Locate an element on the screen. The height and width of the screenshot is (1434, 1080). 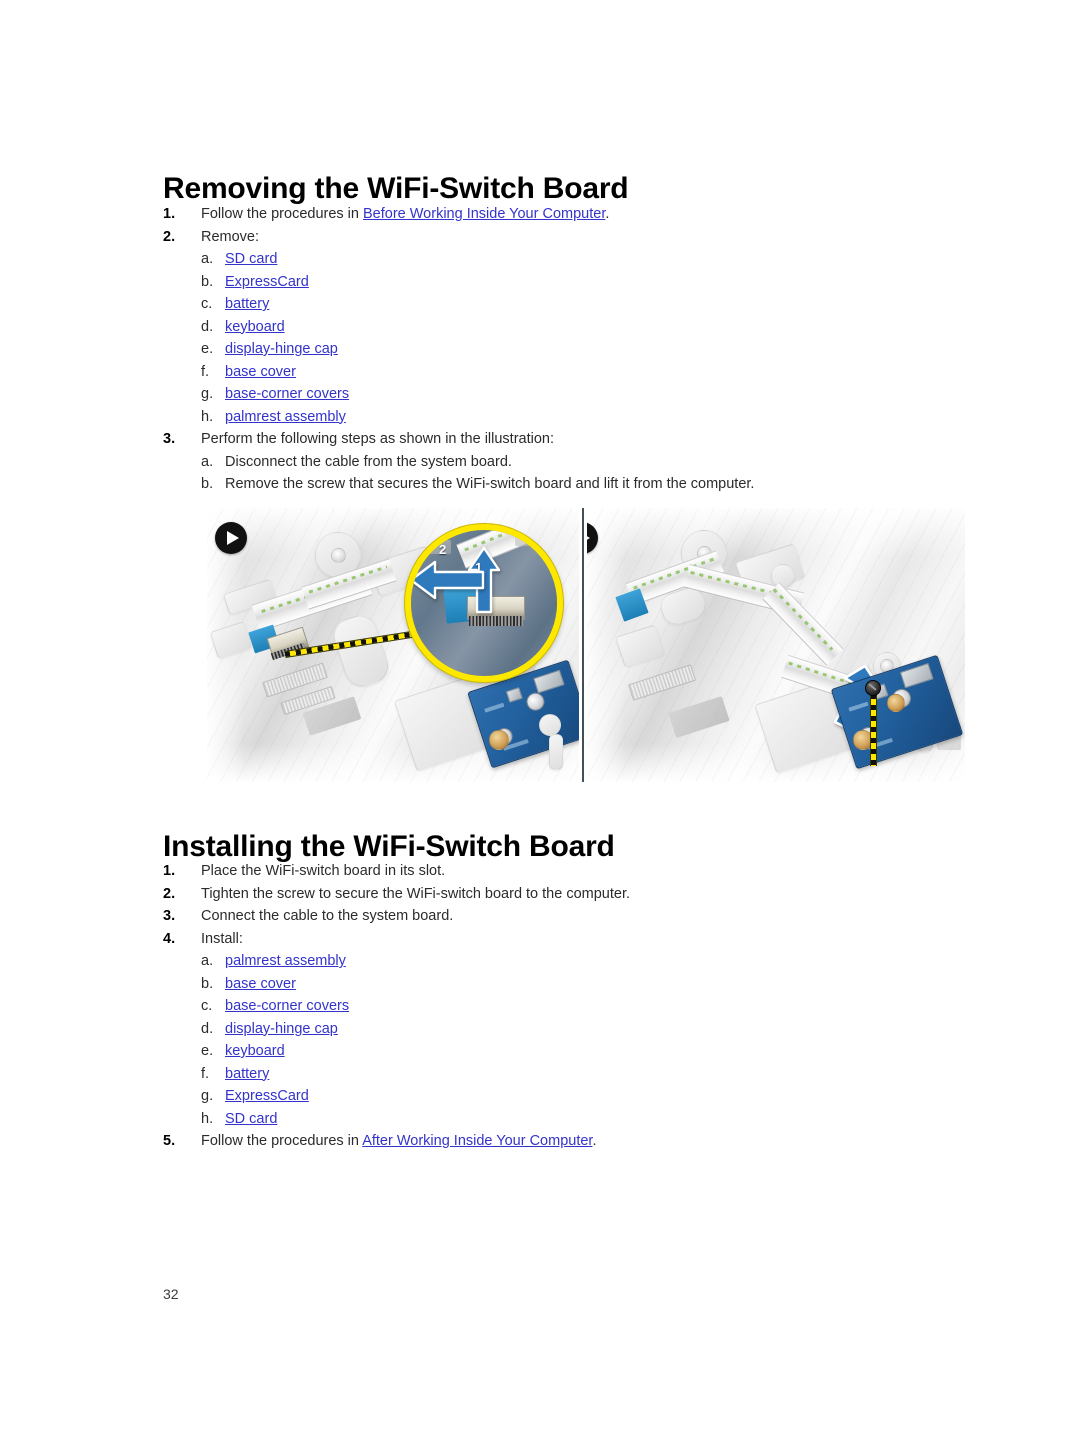
list-item: f. base cover is located at coordinates (513, 372).